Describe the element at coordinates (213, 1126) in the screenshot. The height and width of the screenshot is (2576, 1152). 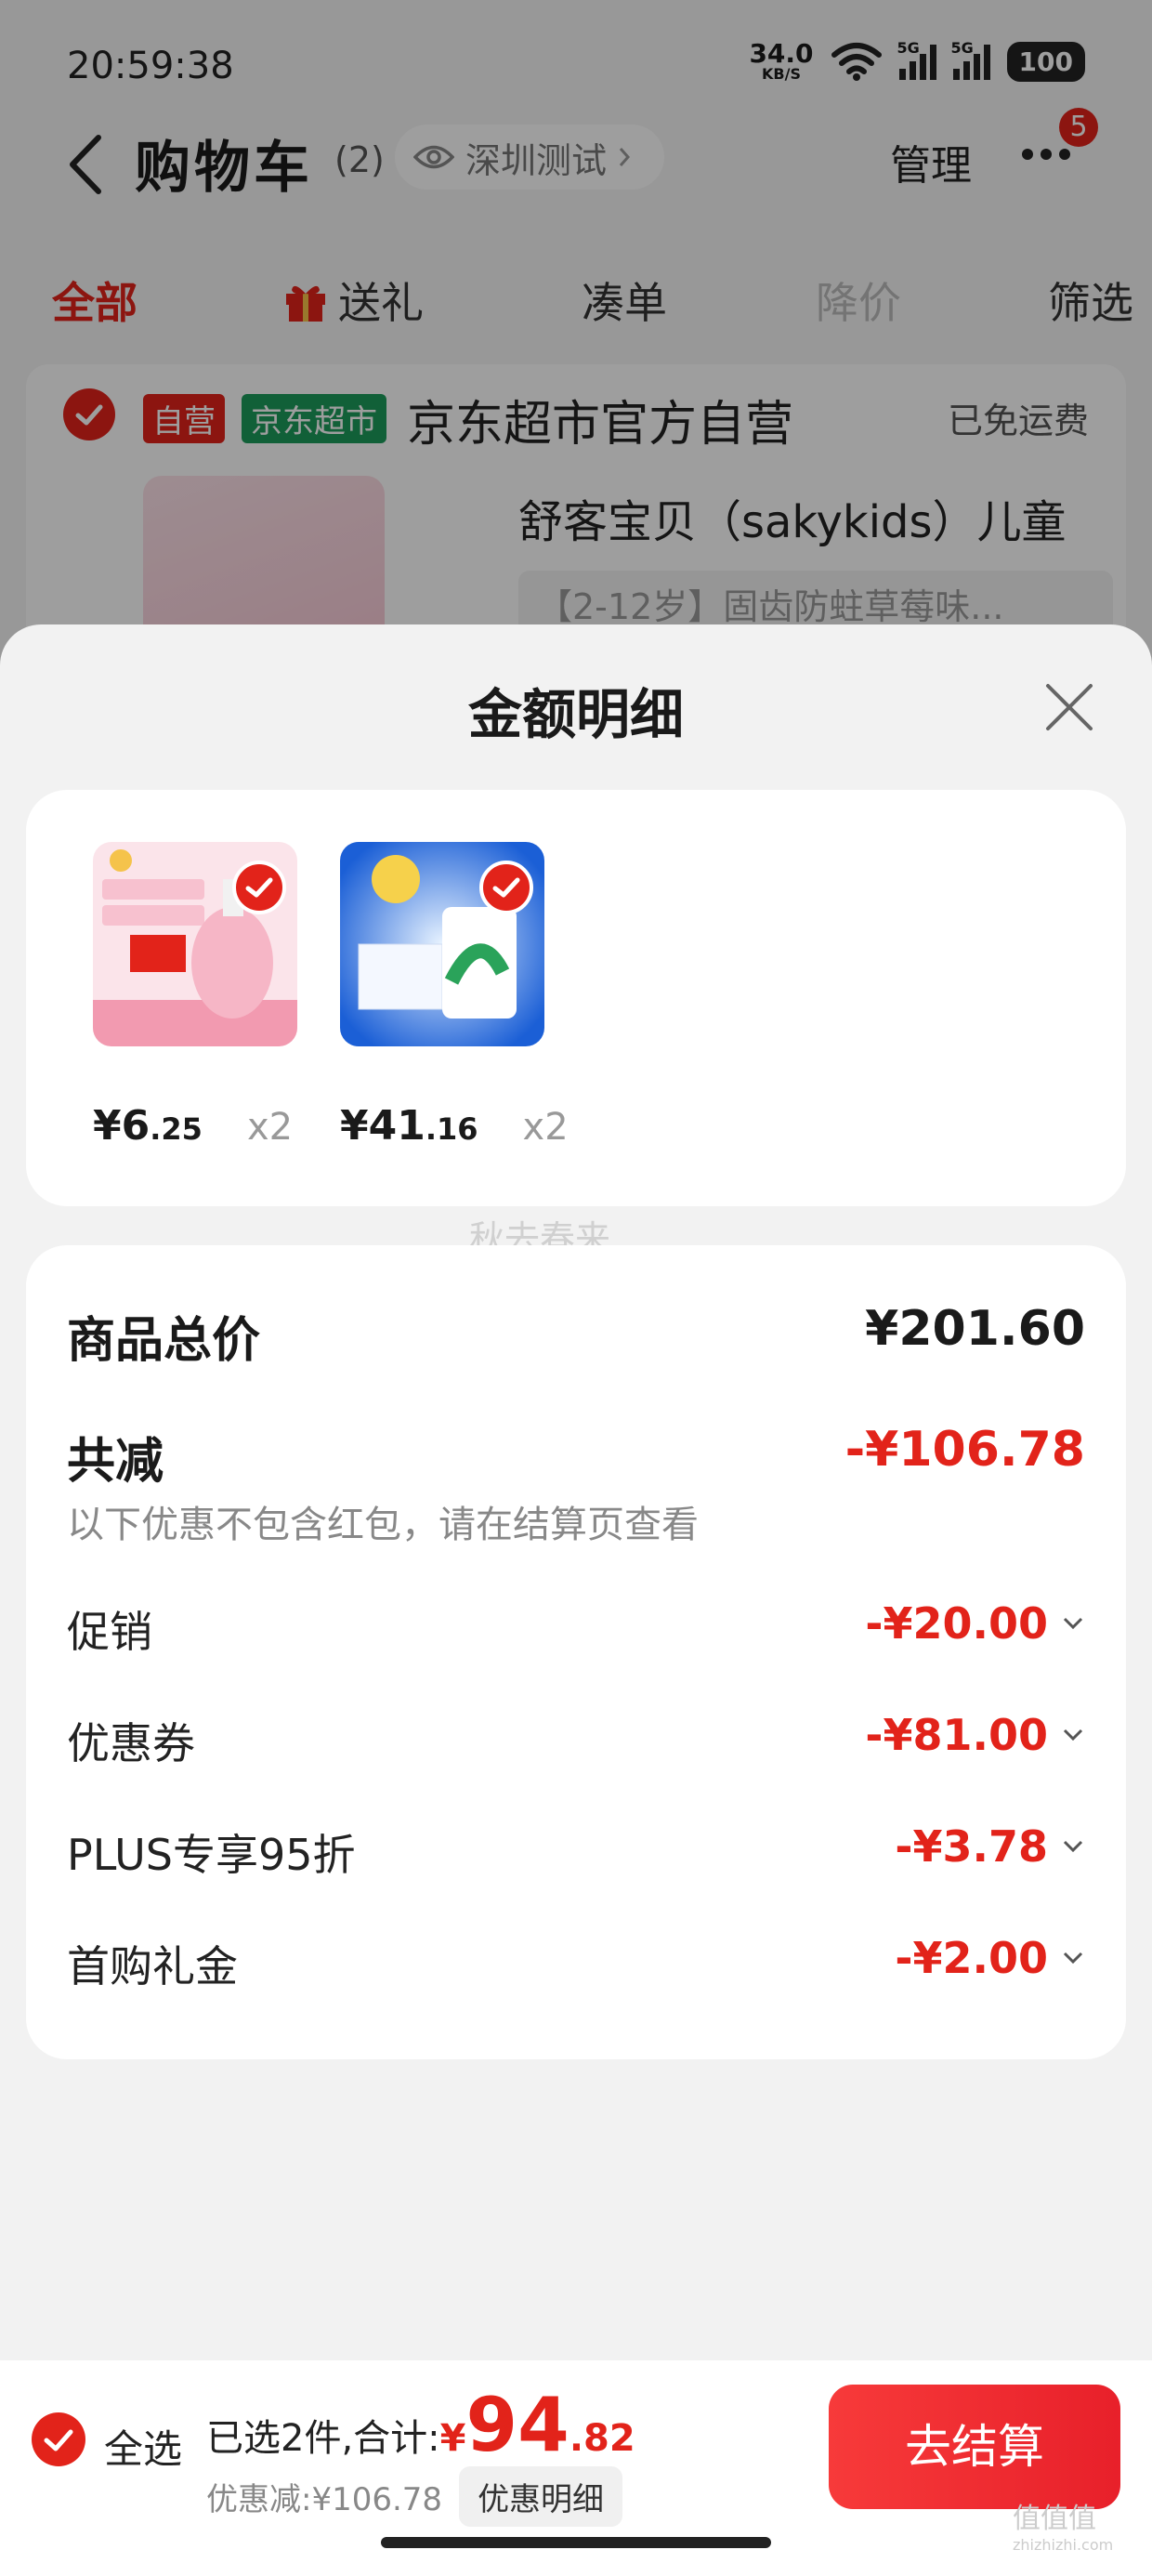
I see `item-price: ¥ 6 .25 x2` at that location.